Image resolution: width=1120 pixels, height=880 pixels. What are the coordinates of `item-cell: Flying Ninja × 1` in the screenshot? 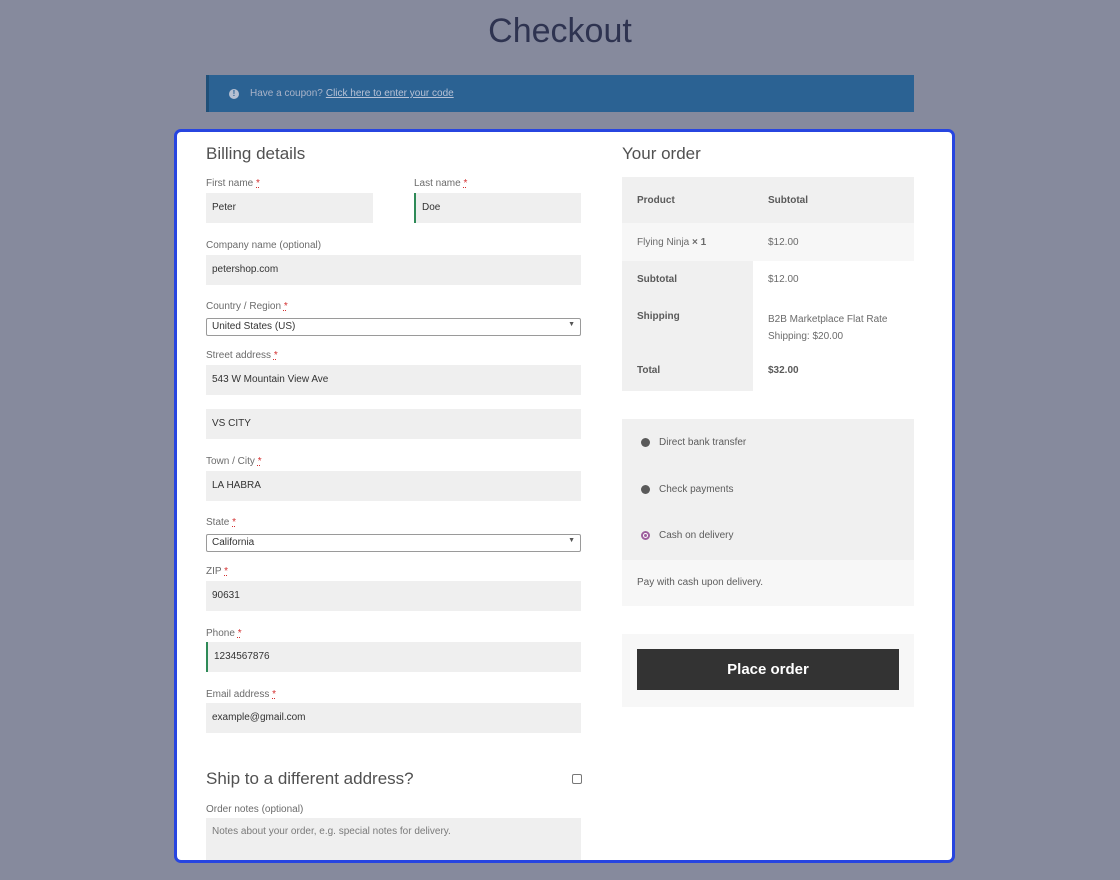 It's located at (687, 242).